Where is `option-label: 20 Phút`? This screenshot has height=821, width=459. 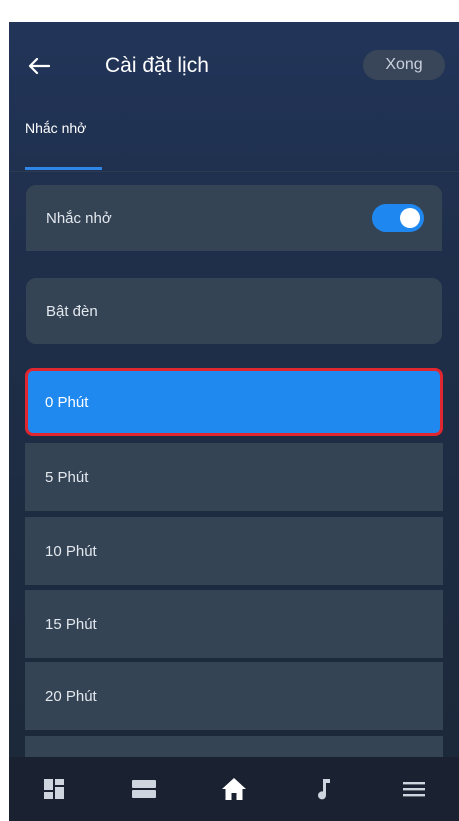
option-label: 20 Phút is located at coordinates (71, 696).